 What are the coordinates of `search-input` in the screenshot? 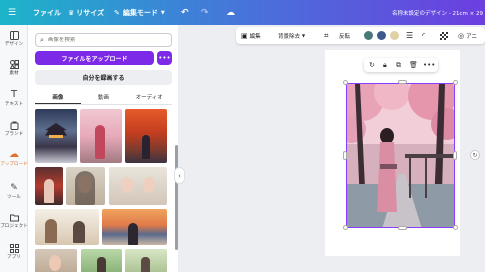 It's located at (102, 40).